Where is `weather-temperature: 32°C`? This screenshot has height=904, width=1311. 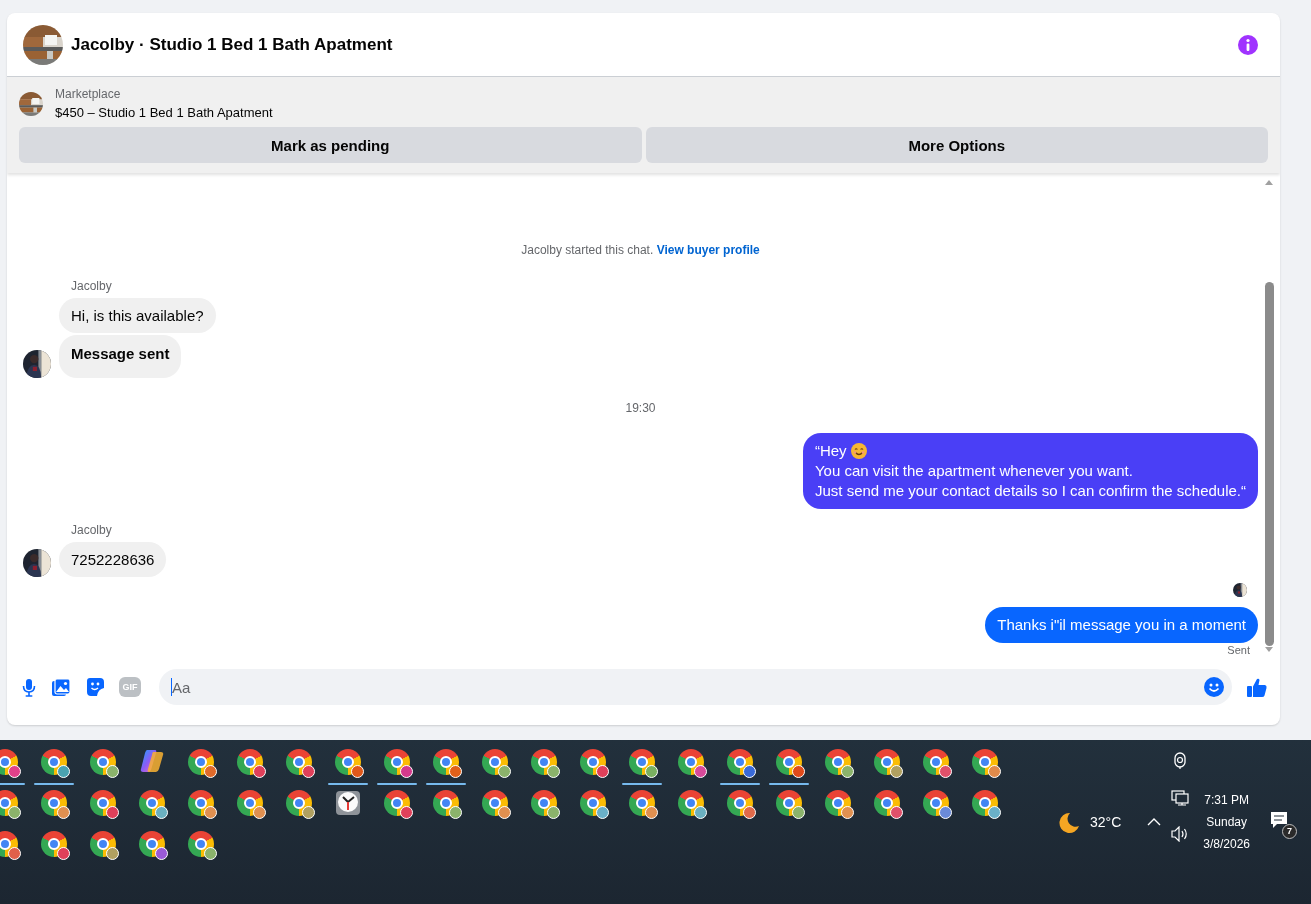
weather-temperature: 32°C is located at coordinates (1106, 822).